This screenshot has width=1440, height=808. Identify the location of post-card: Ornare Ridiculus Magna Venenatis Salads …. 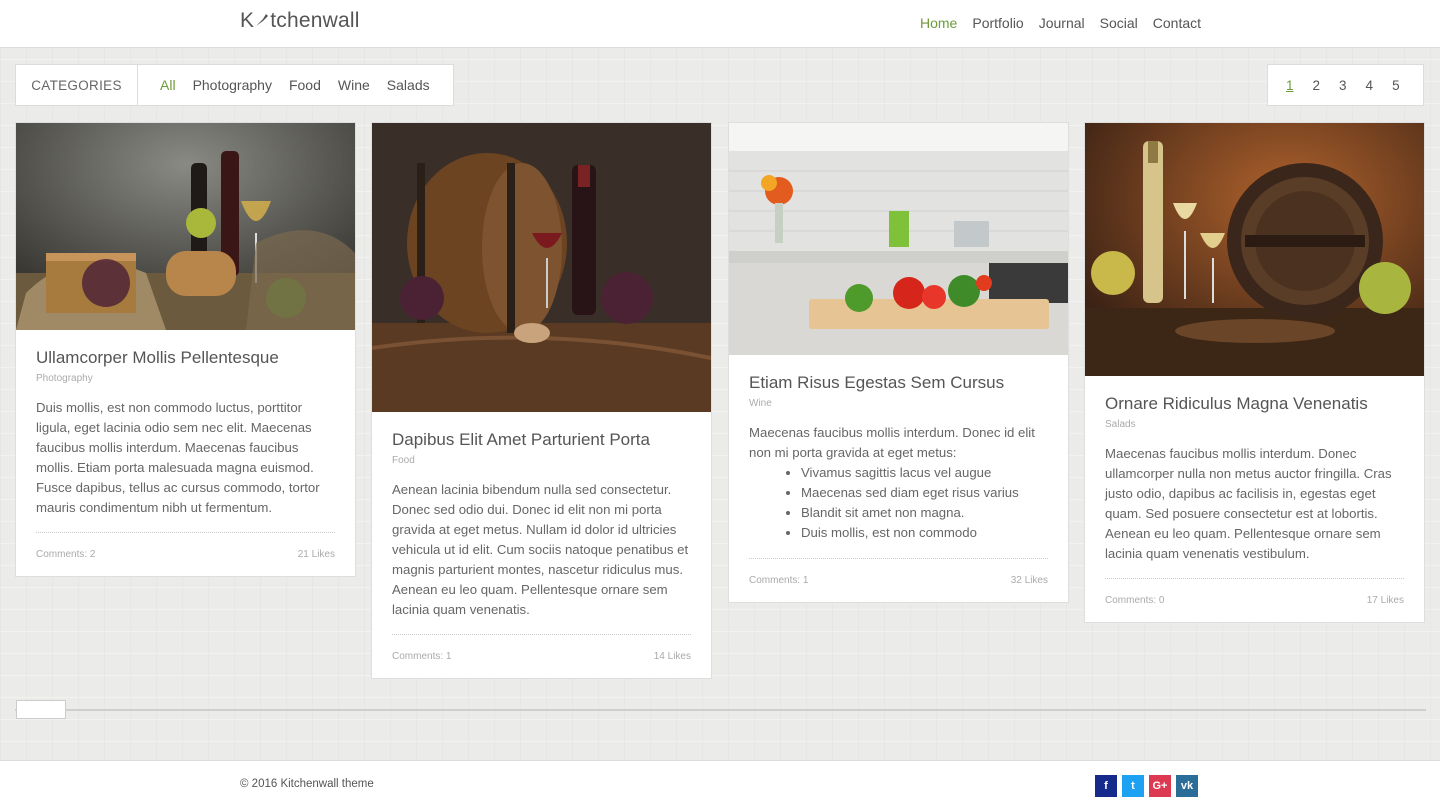
(1254, 372).